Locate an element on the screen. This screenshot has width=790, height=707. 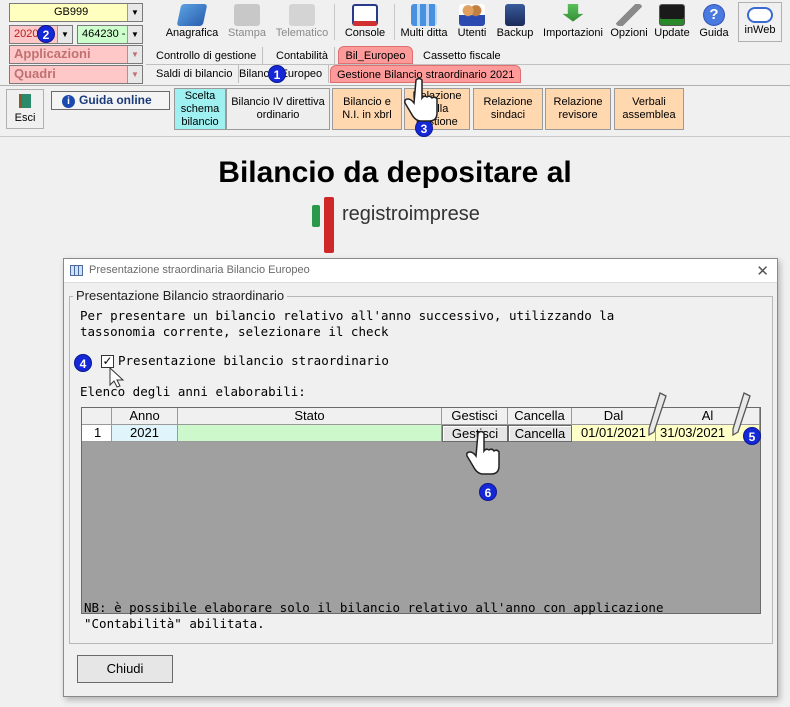
multi-ditta-button: Multi ditta is located at coordinates (424, 22).